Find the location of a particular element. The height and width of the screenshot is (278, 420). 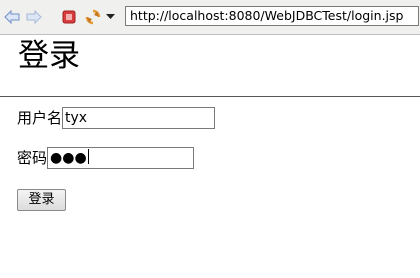

forward-arrow-icon is located at coordinates (34, 17).